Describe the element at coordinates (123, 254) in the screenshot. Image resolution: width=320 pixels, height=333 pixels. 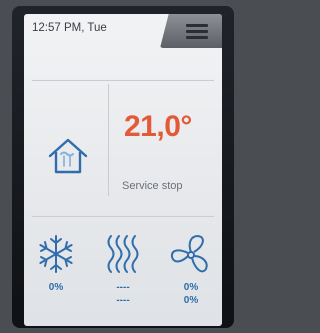
I see `heating-icon` at that location.